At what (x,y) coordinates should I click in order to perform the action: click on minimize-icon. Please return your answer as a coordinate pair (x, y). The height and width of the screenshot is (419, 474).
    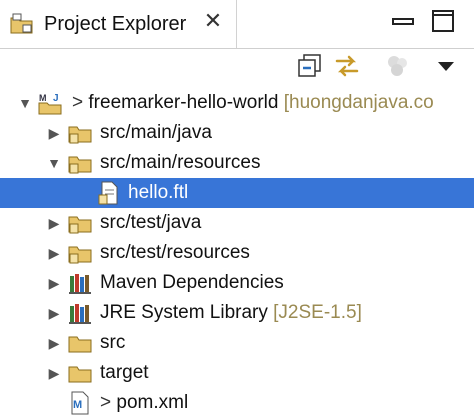
    Looking at the image, I should click on (403, 21).